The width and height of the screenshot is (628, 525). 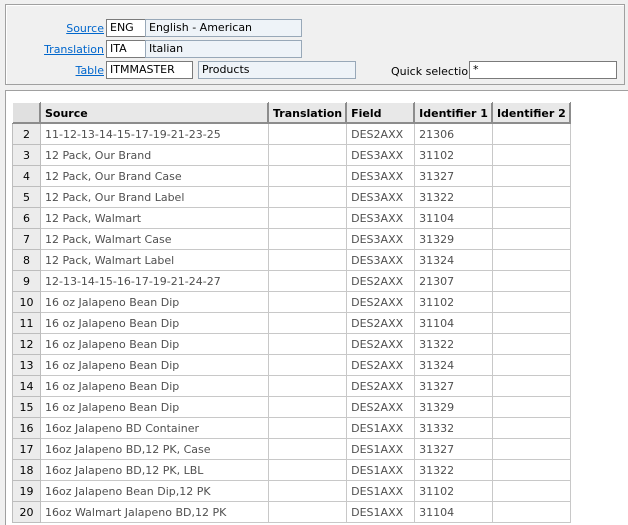 I want to click on row-number: 17, so click(x=26, y=449).